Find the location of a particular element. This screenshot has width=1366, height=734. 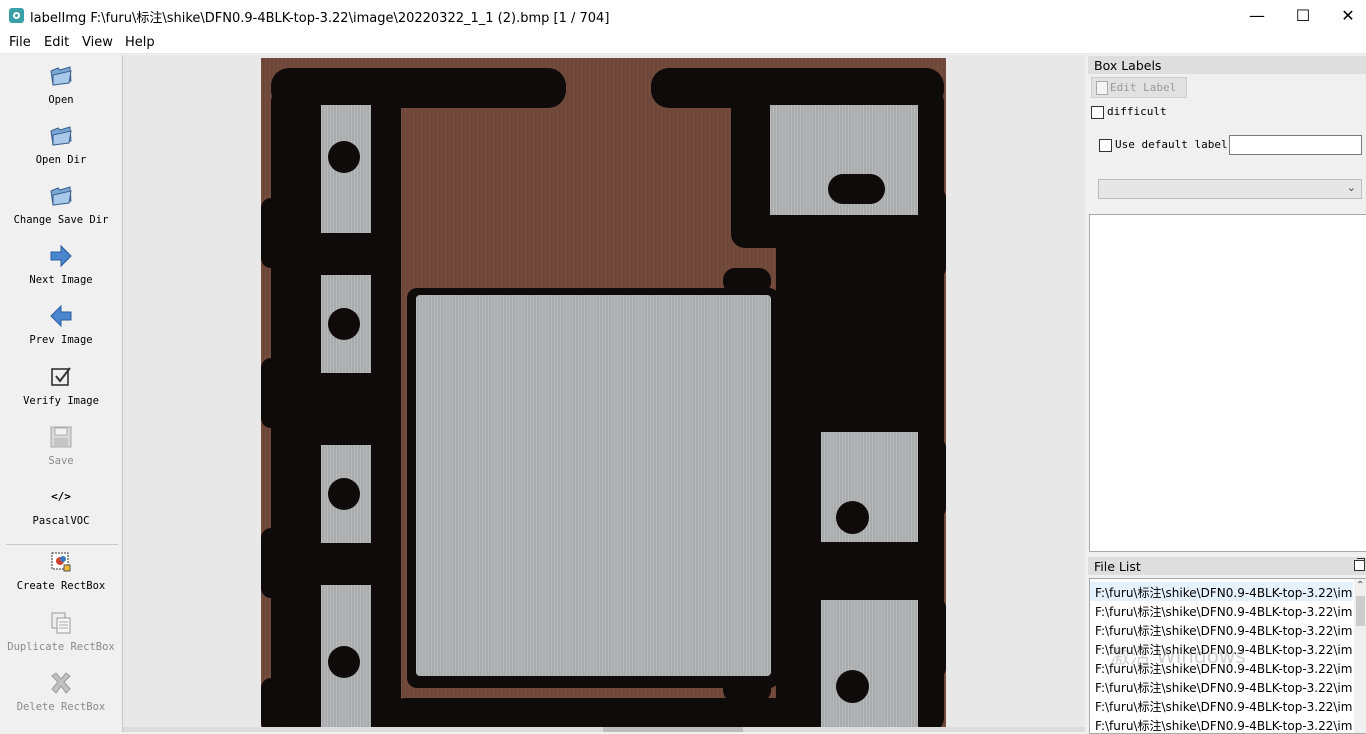

folder-icon is located at coordinates (61, 76).